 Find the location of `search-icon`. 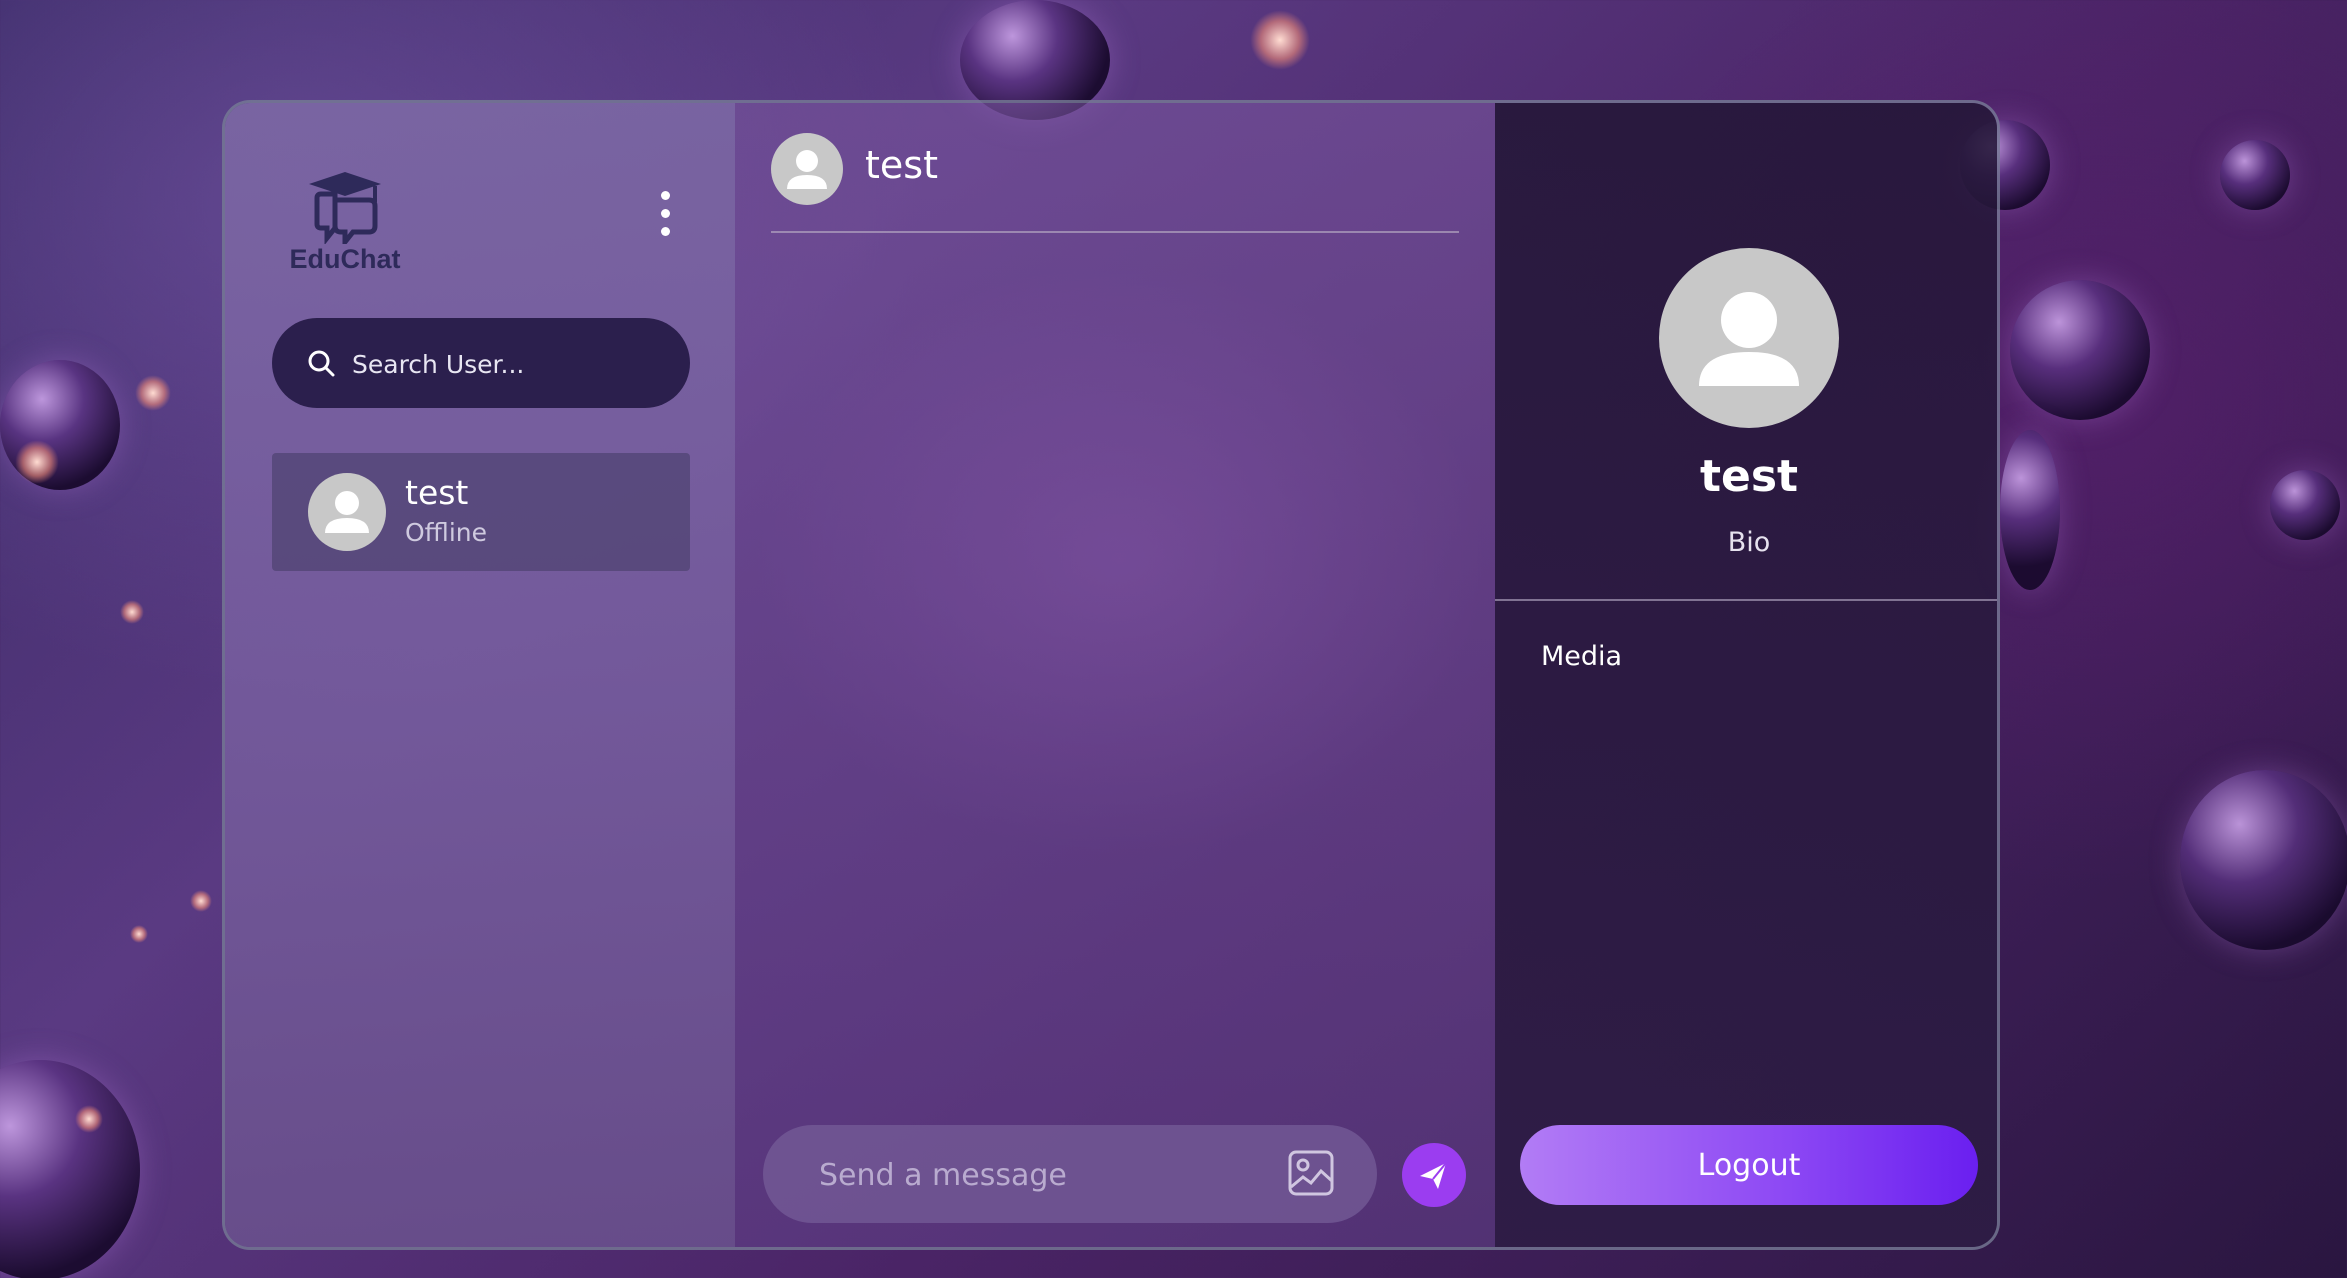

search-icon is located at coordinates (321, 363).